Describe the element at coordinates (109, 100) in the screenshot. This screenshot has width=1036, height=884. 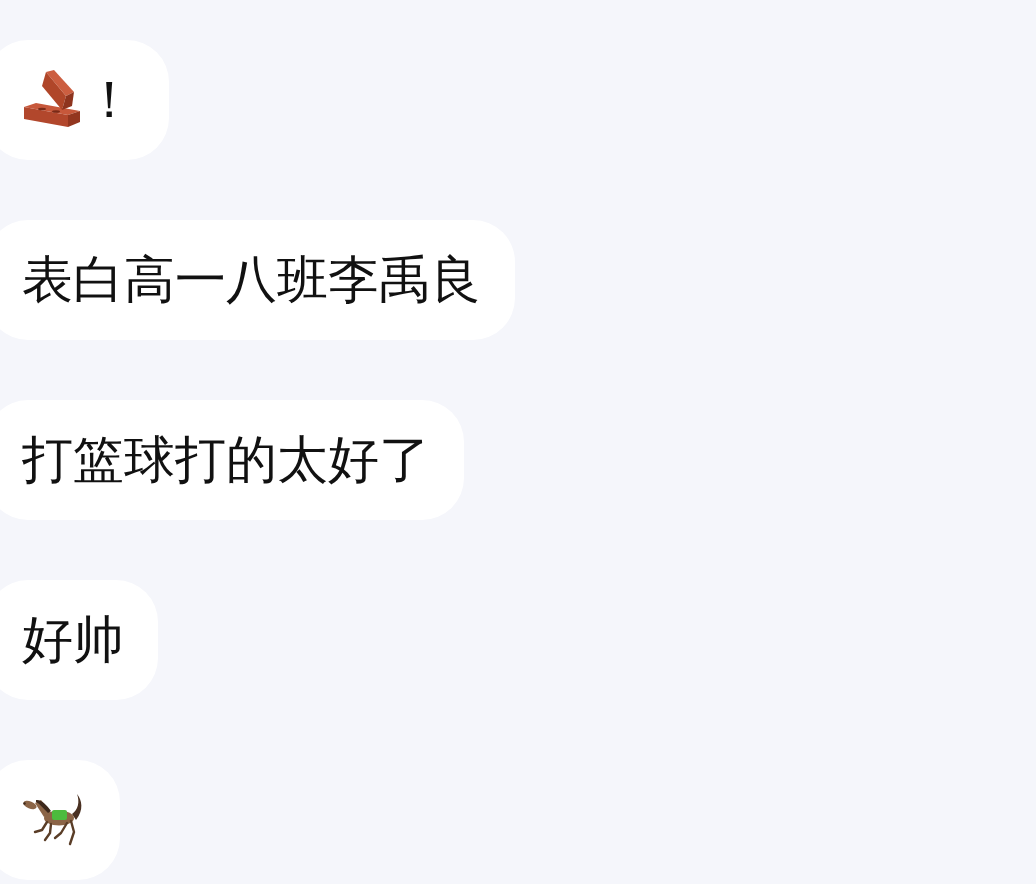
I see `message-text: ！` at that location.